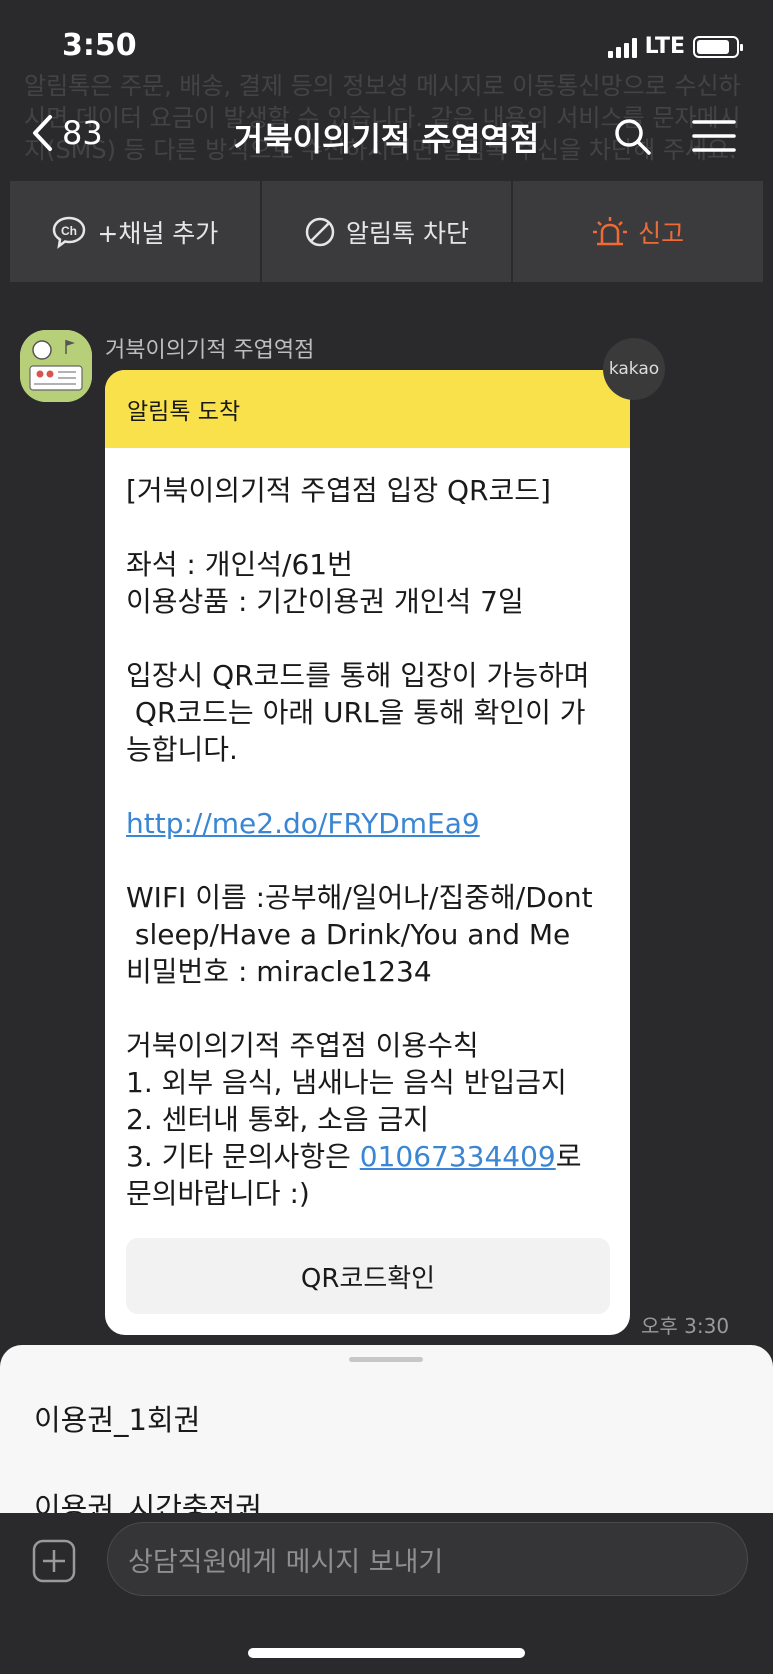  I want to click on entry-line-2: QR코드는 아래 URL을 통해 확인이 가, so click(356, 712).